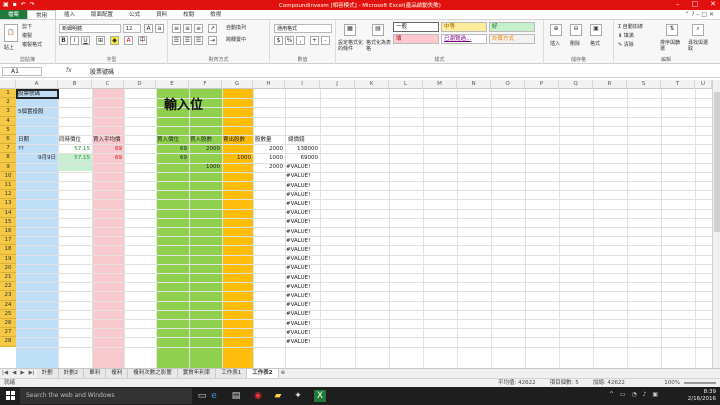 This screenshot has width=720, height=405. Describe the element at coordinates (153, 373) in the screenshot. I see `sheet-tab-compound-frequency: 複利次數之影響` at that location.